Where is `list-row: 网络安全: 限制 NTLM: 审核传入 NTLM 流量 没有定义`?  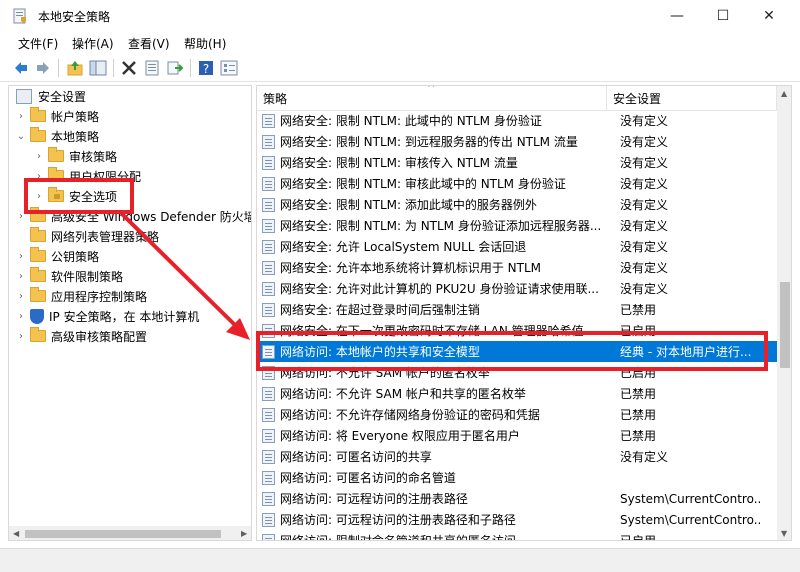
list-row: 网络安全: 限制 NTLM: 审核传入 NTLM 流量 没有定义 is located at coordinates (517, 162).